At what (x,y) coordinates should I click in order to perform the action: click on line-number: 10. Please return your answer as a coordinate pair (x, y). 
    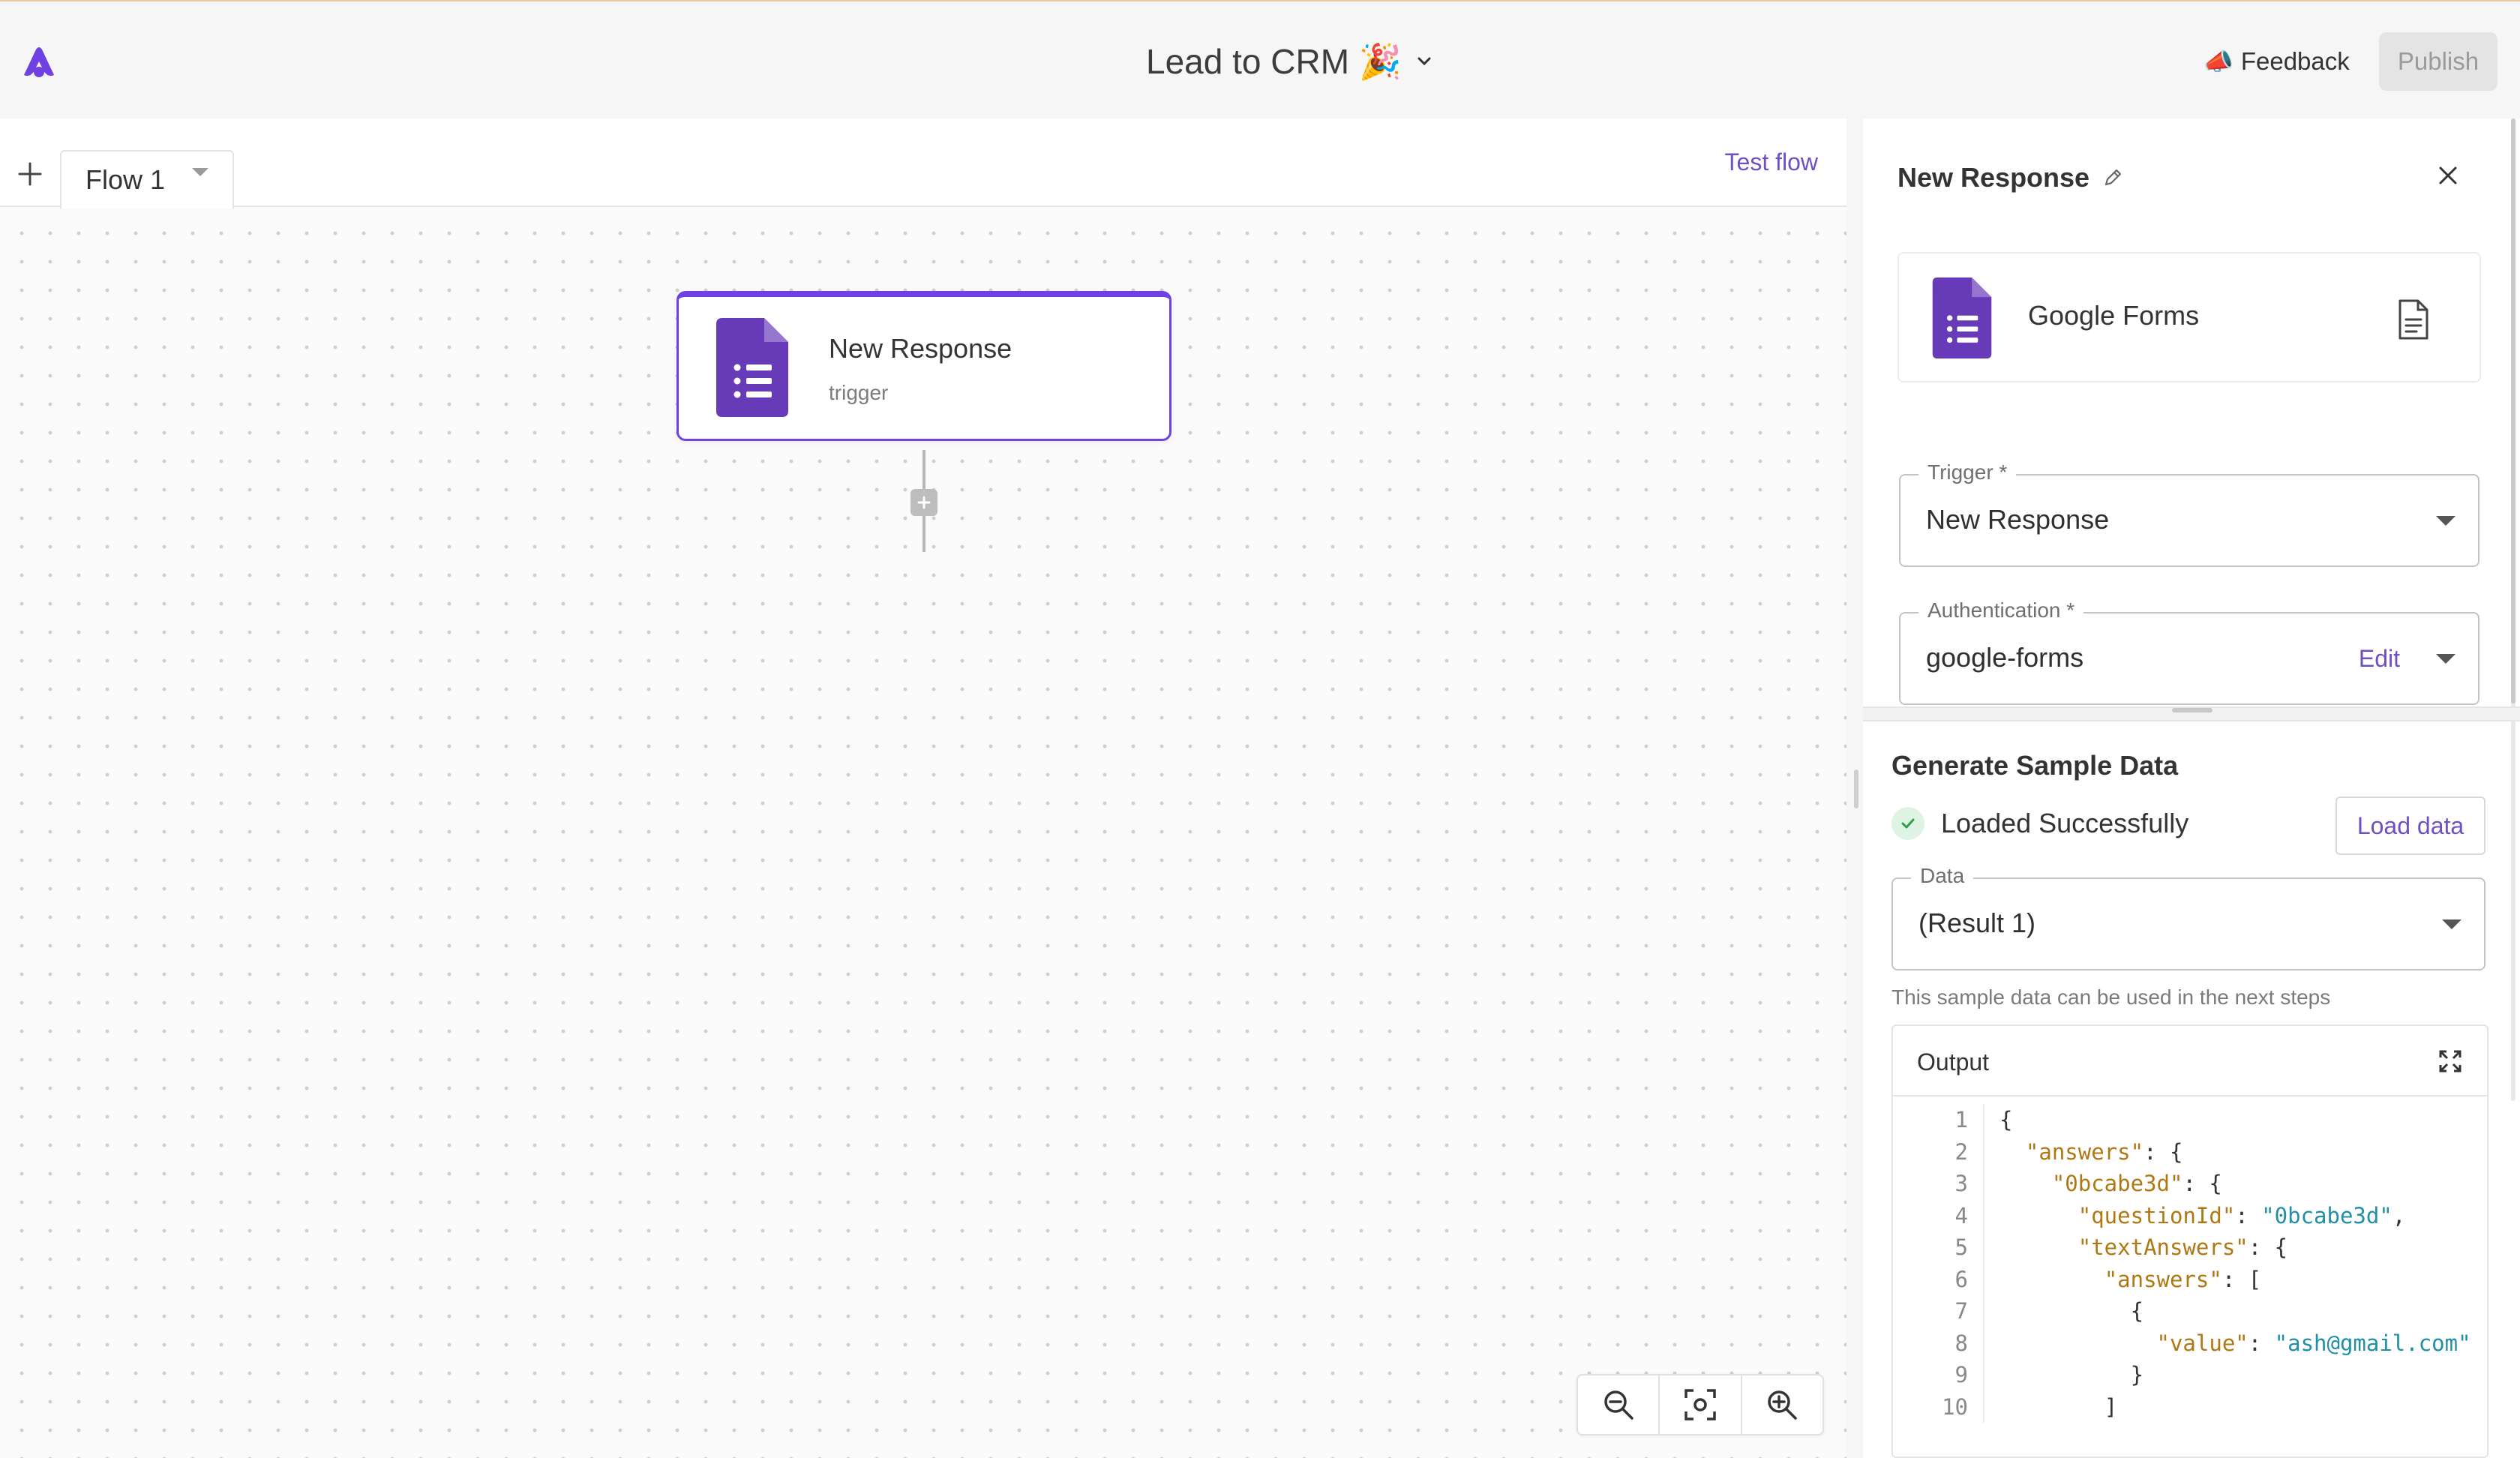
    Looking at the image, I should click on (1955, 1407).